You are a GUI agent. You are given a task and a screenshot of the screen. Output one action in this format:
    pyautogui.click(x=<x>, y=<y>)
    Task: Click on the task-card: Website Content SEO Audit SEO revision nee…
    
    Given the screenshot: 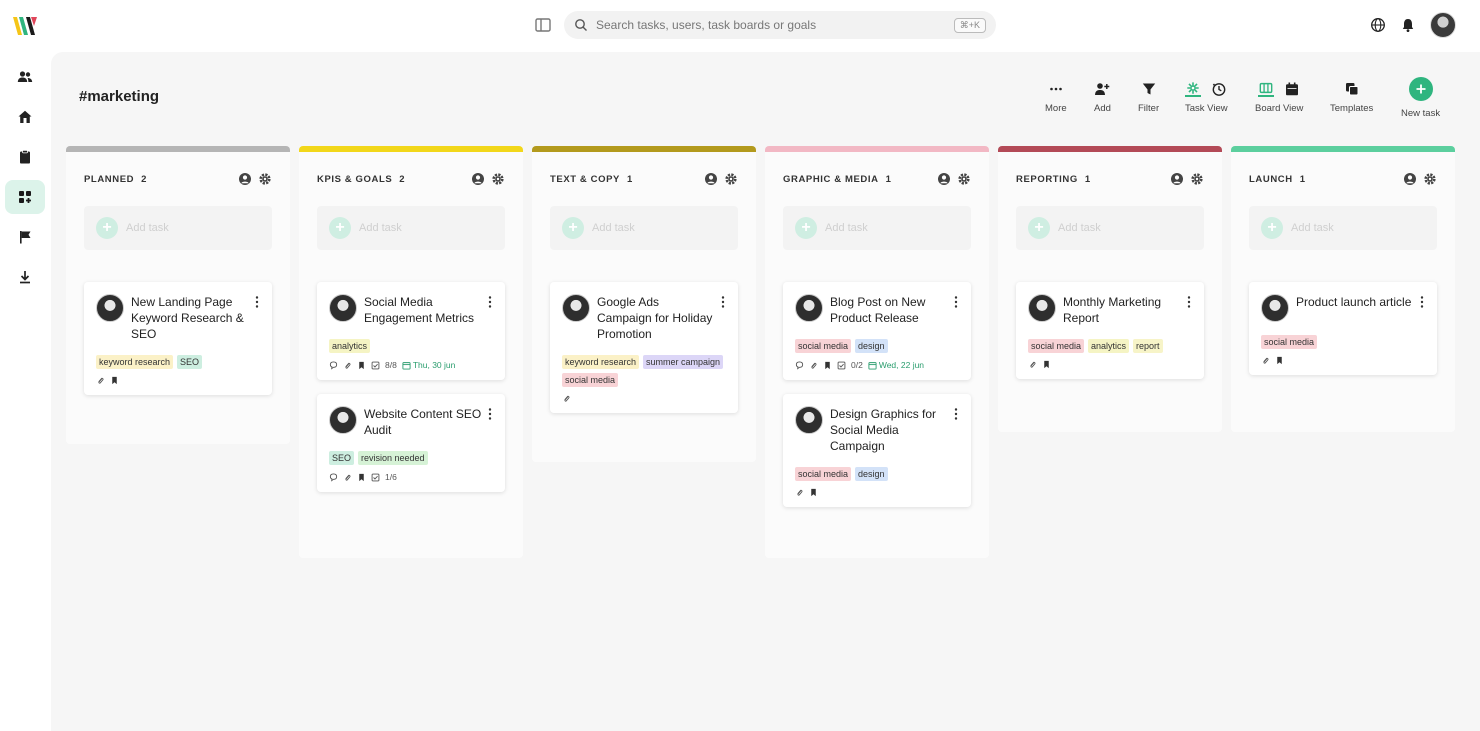 What is the action you would take?
    pyautogui.click(x=411, y=443)
    